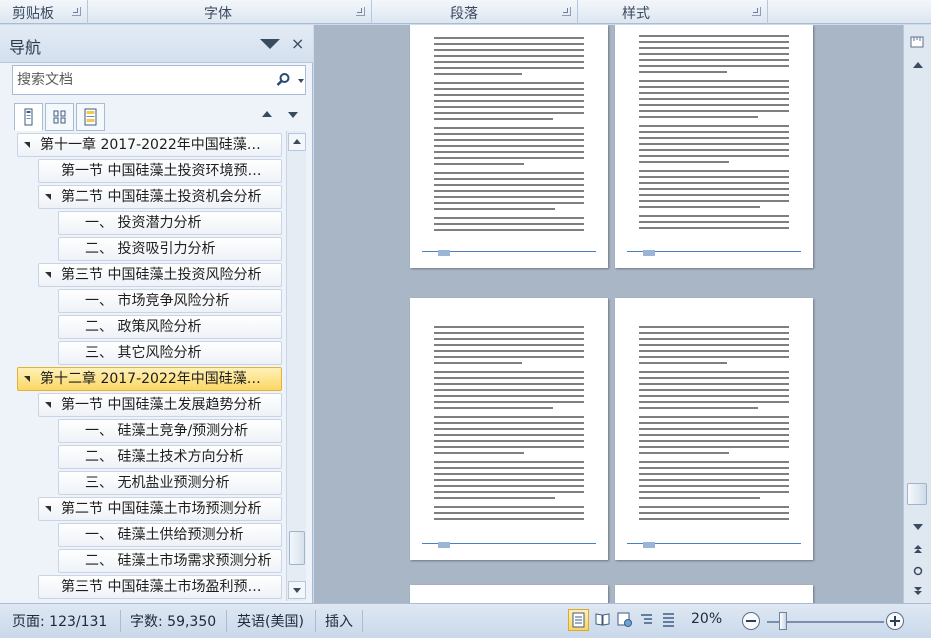 Image resolution: width=931 pixels, height=638 pixels. What do you see at coordinates (170, 483) in the screenshot?
I see `nav-subsection-item: 三、 无机盐业预测分析` at bounding box center [170, 483].